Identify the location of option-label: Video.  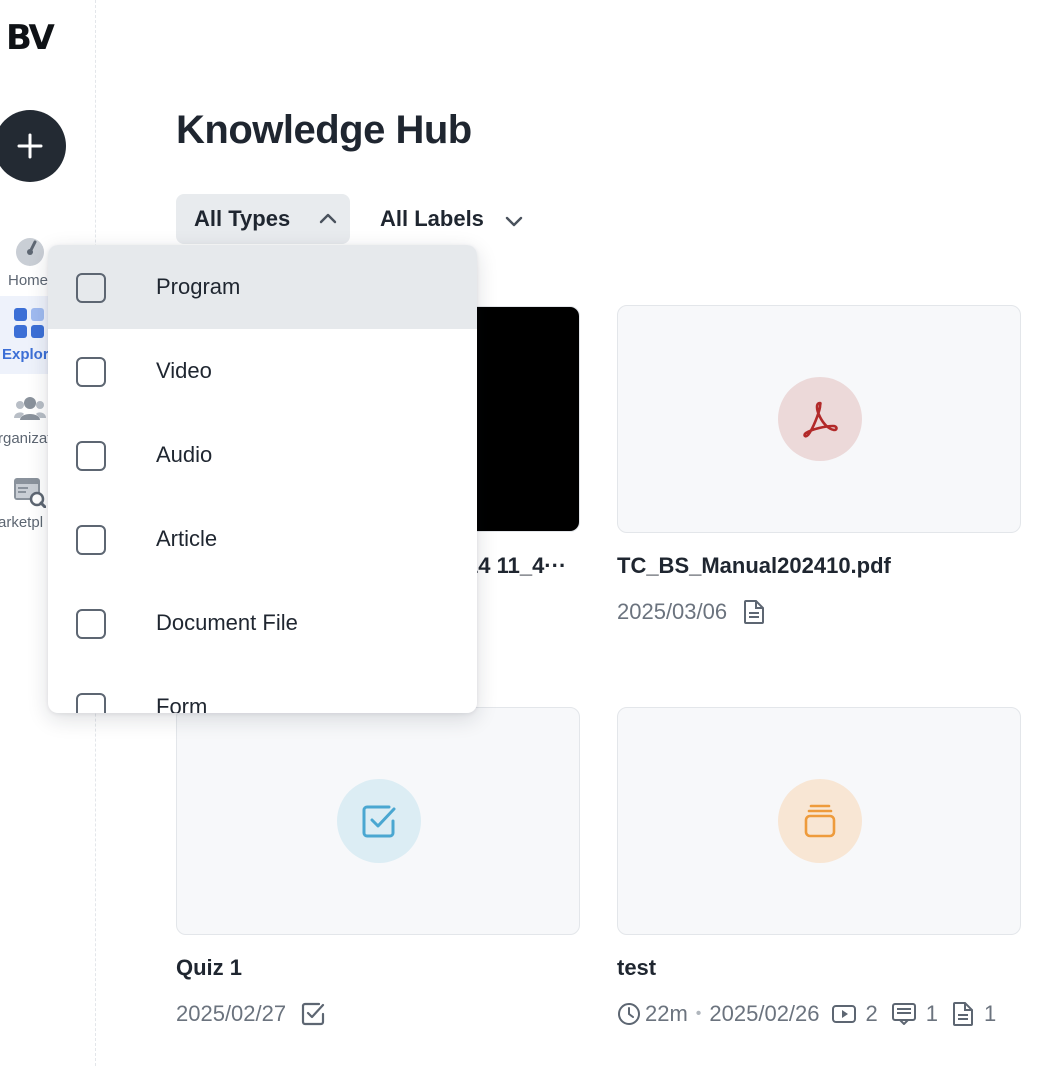
(184, 370).